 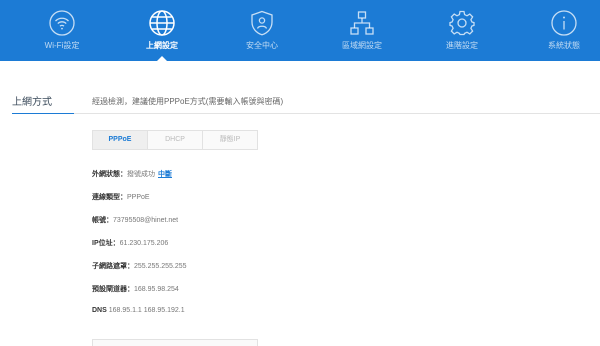 I want to click on nav-label-wifi: Wi-Fi設定, so click(x=62, y=45).